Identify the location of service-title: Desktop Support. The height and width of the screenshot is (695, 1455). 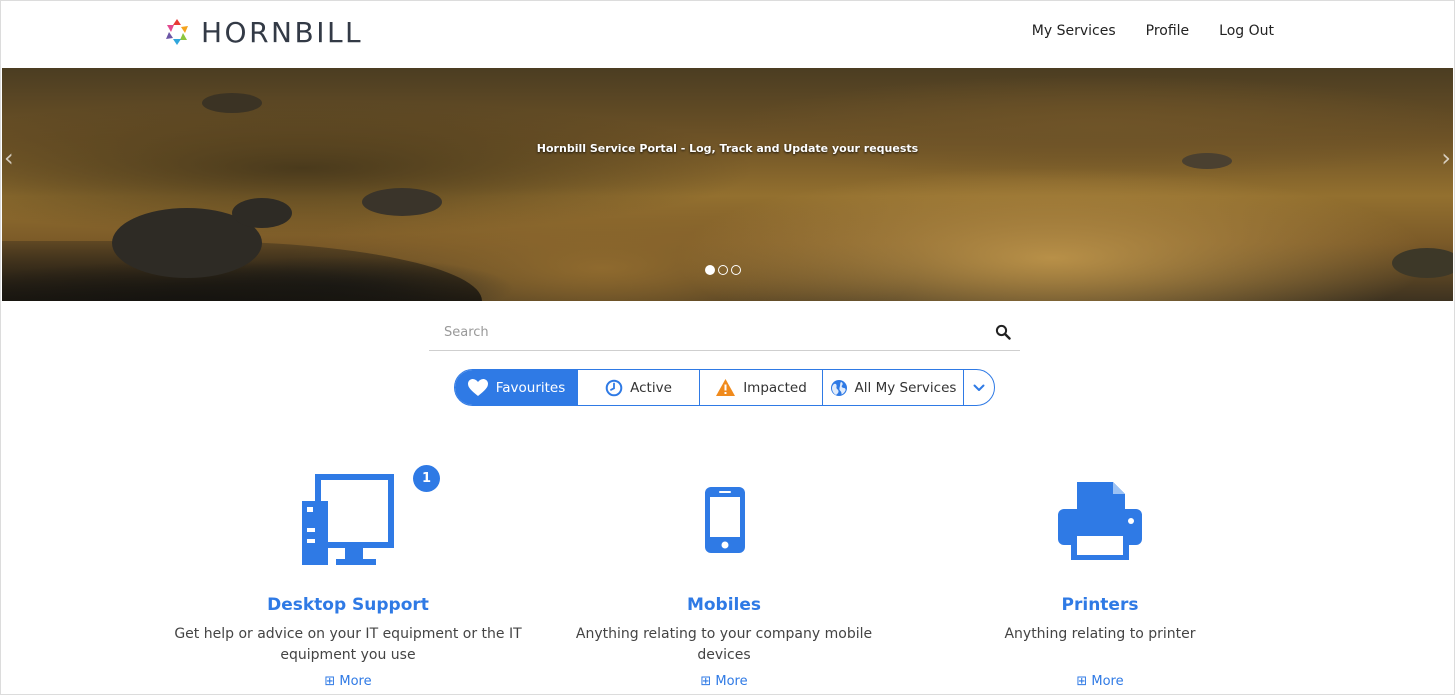
(348, 605).